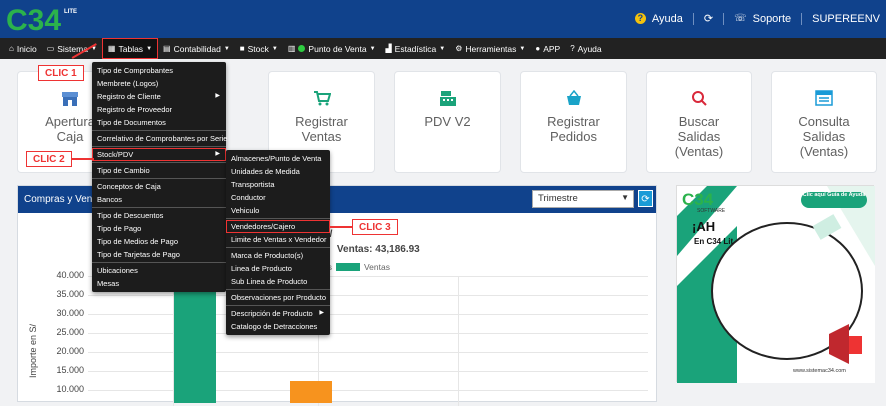 Image resolution: width=886 pixels, height=406 pixels. Describe the element at coordinates (311, 391) in the screenshot. I see `chart-bar` at that location.